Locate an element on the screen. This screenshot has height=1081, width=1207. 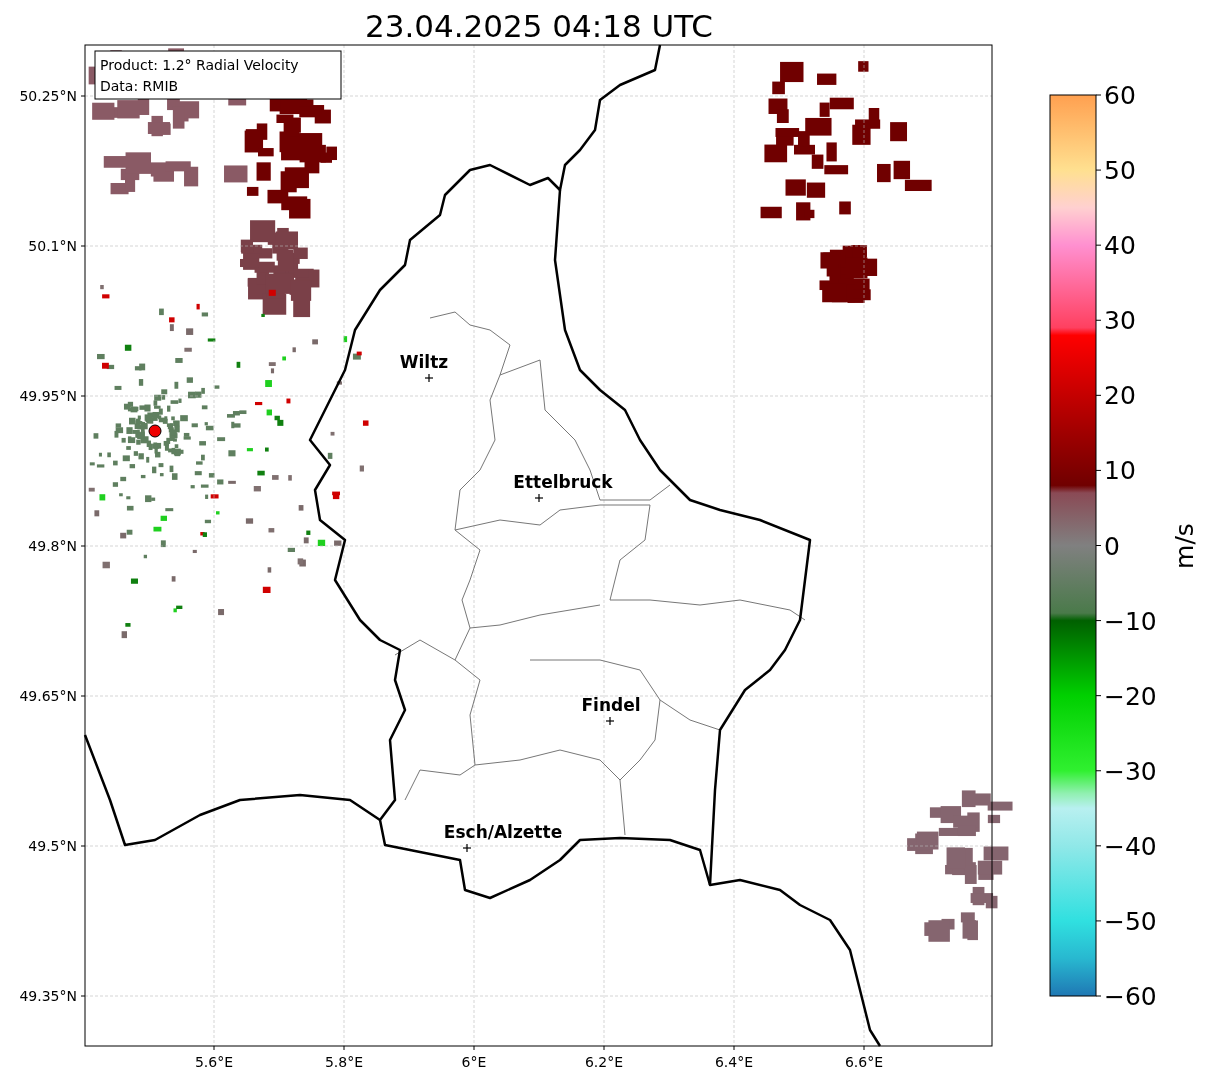
colorbar-tick-label: −50 is located at coordinates (1130, 921).